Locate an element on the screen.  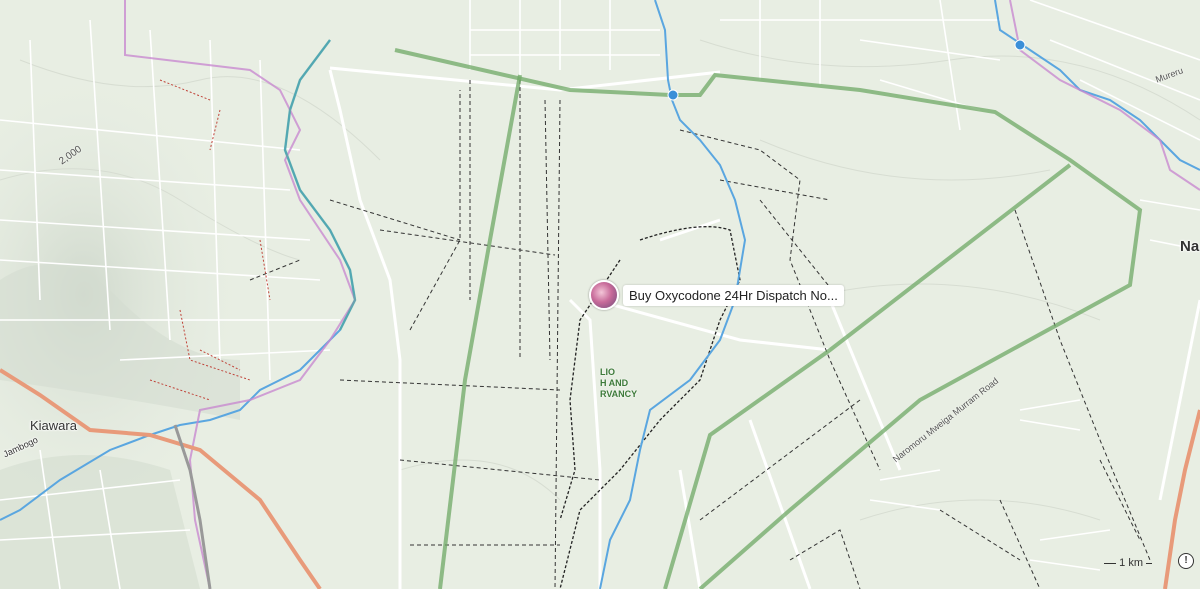
scale-bar: 1 km is located at coordinates (1128, 563).